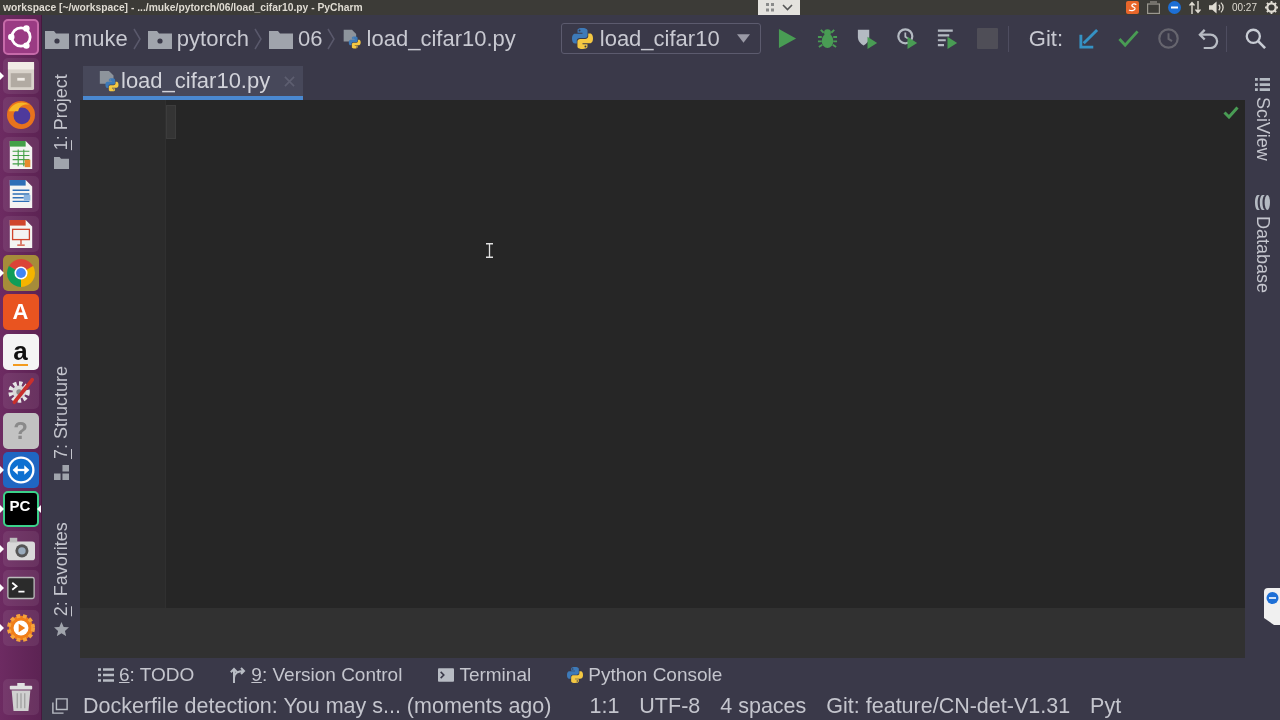  I want to click on arrow-down-left-icon, so click(1088, 38).